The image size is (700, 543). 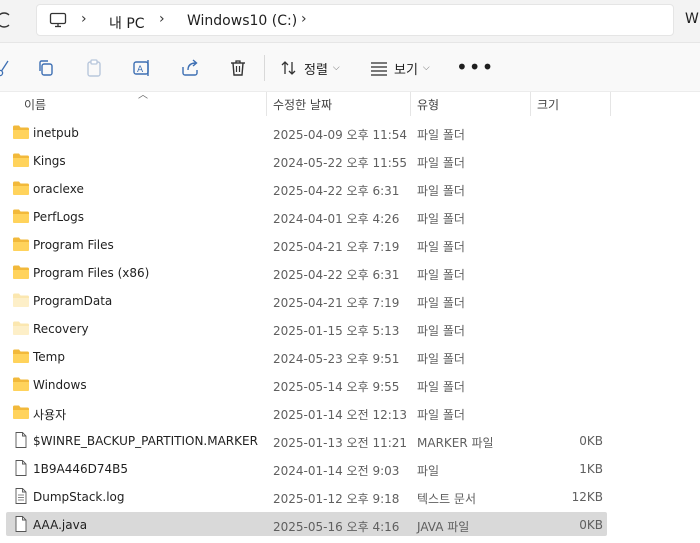 What do you see at coordinates (336, 527) in the screenshot?
I see `file-date: 2025-05-16 오후 4:16` at bounding box center [336, 527].